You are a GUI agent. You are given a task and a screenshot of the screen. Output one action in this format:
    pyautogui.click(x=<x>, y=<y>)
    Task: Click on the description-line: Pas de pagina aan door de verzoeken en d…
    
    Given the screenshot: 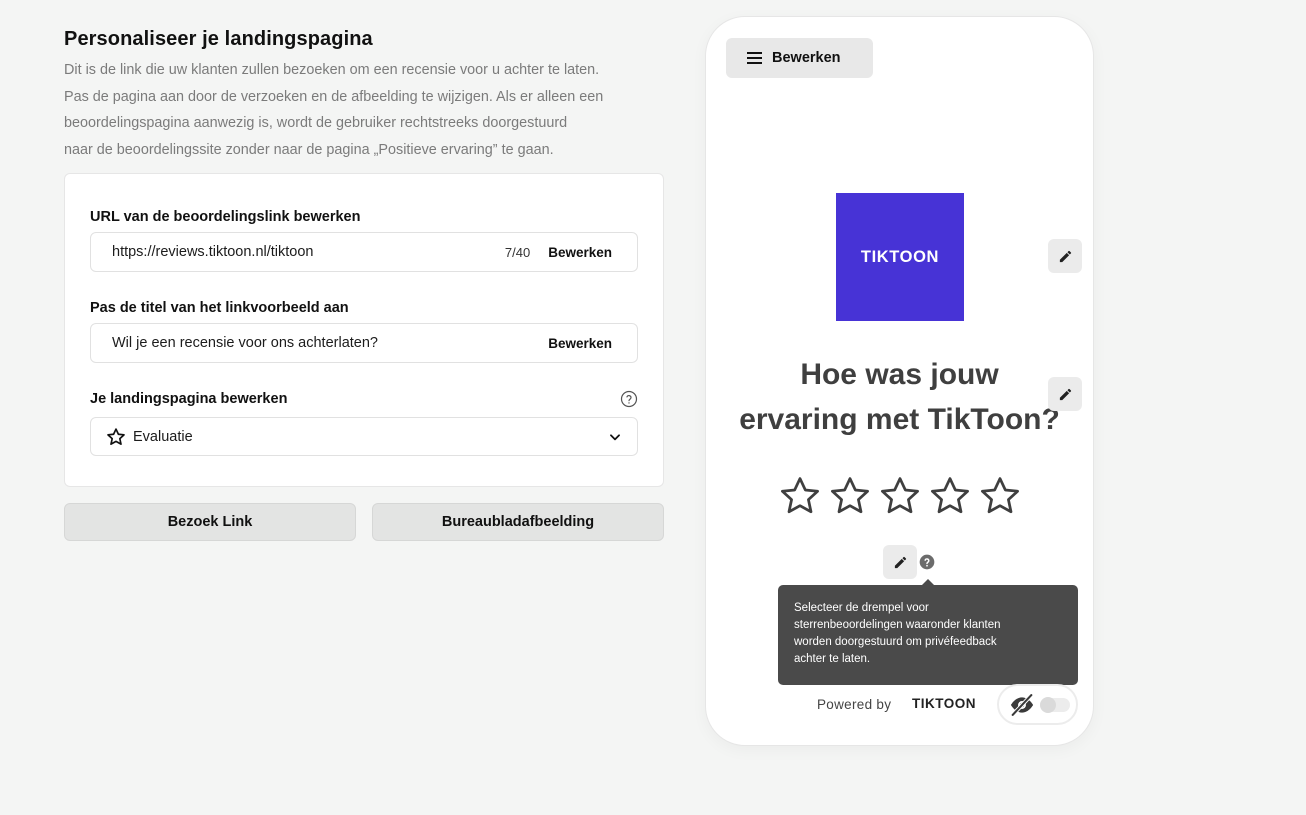 What is the action you would take?
    pyautogui.click(x=334, y=96)
    